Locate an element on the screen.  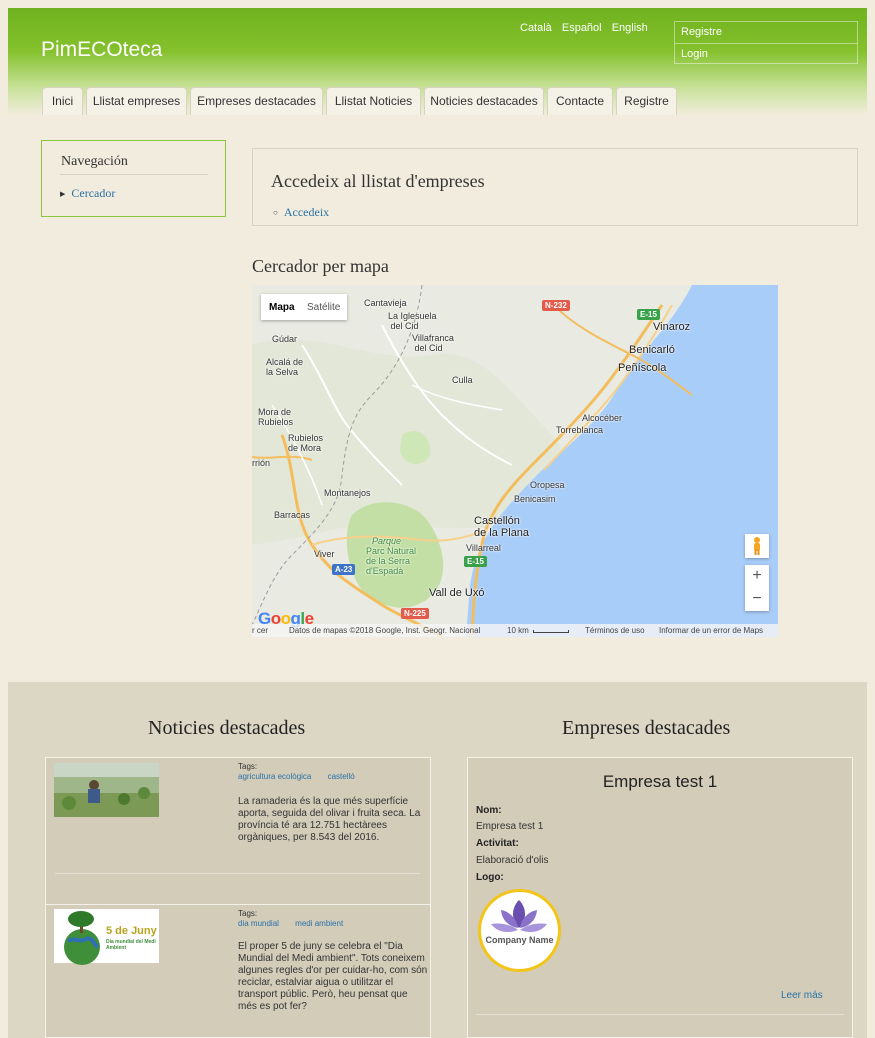
map-label: Cantavieja is located at coordinates (385, 303).